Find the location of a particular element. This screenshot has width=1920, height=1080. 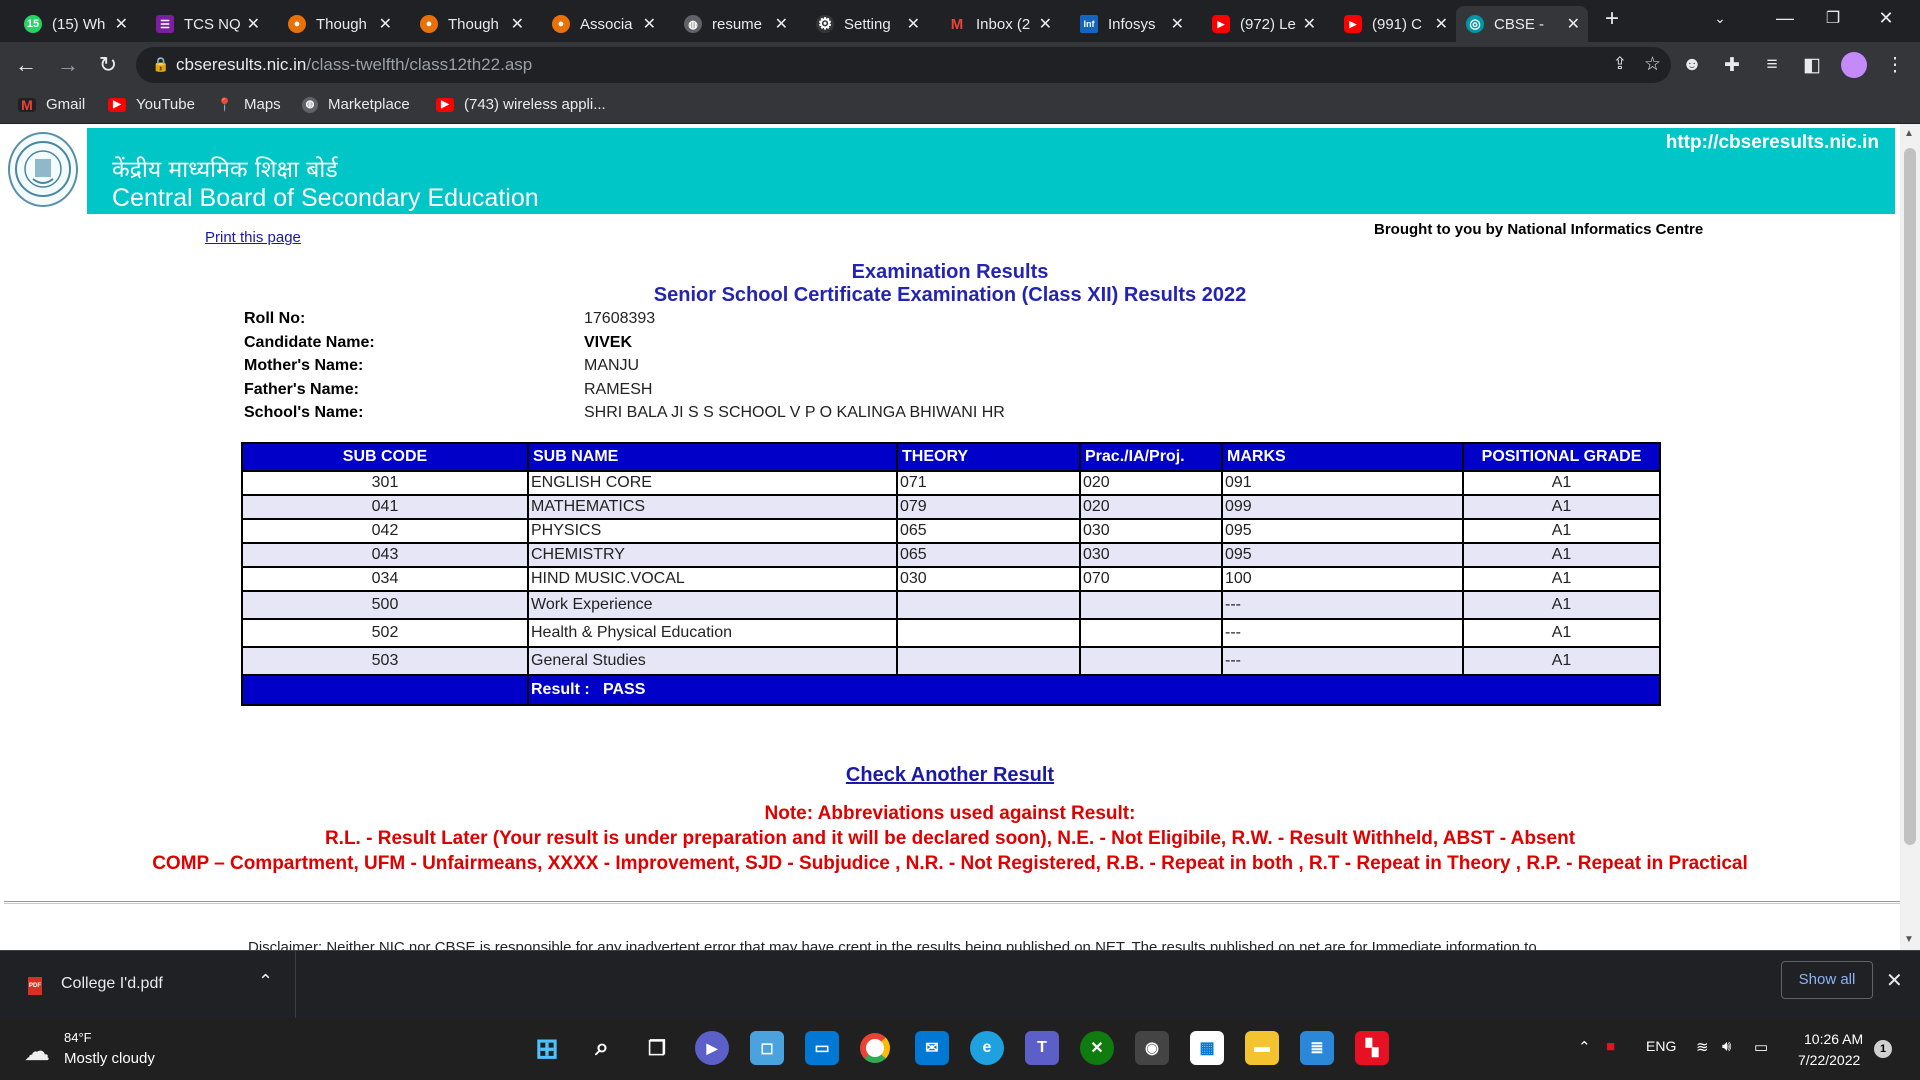

bookmark-star-icon: ☆ is located at coordinates (1652, 64).